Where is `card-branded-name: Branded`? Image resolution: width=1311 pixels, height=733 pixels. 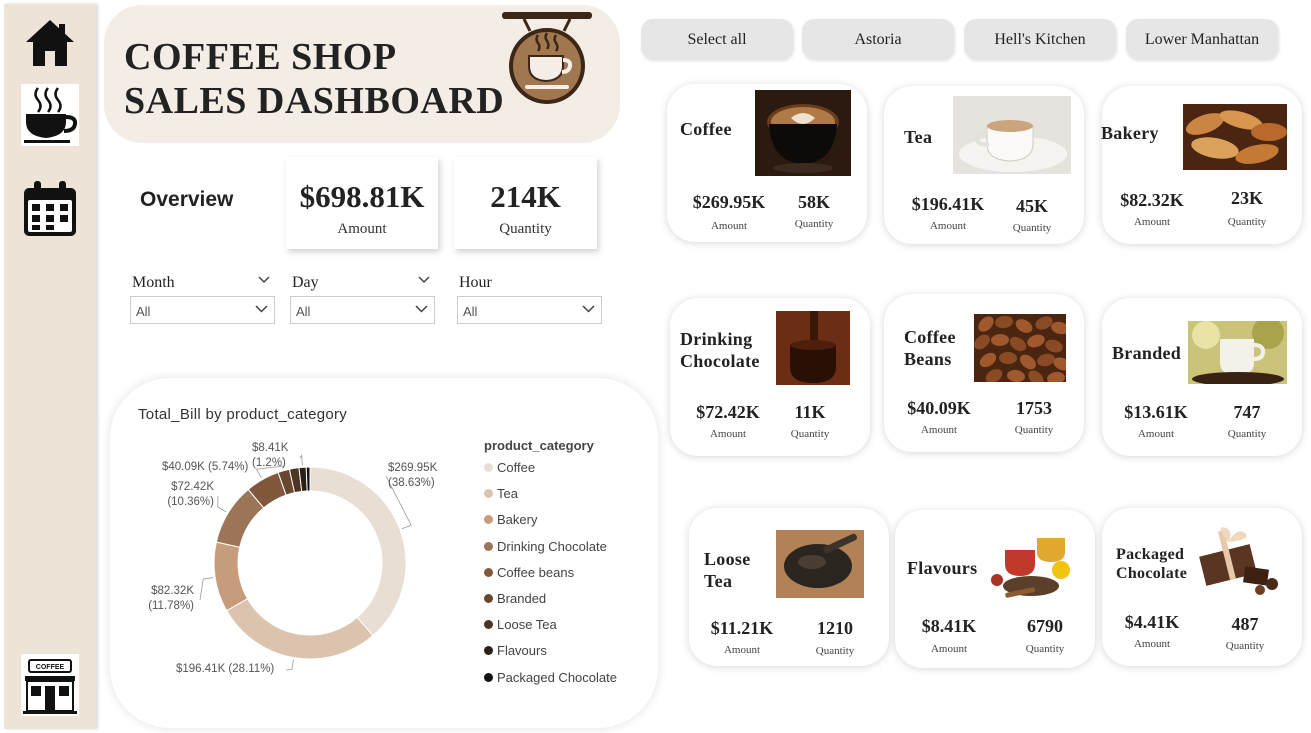 card-branded-name: Branded is located at coordinates (1147, 353).